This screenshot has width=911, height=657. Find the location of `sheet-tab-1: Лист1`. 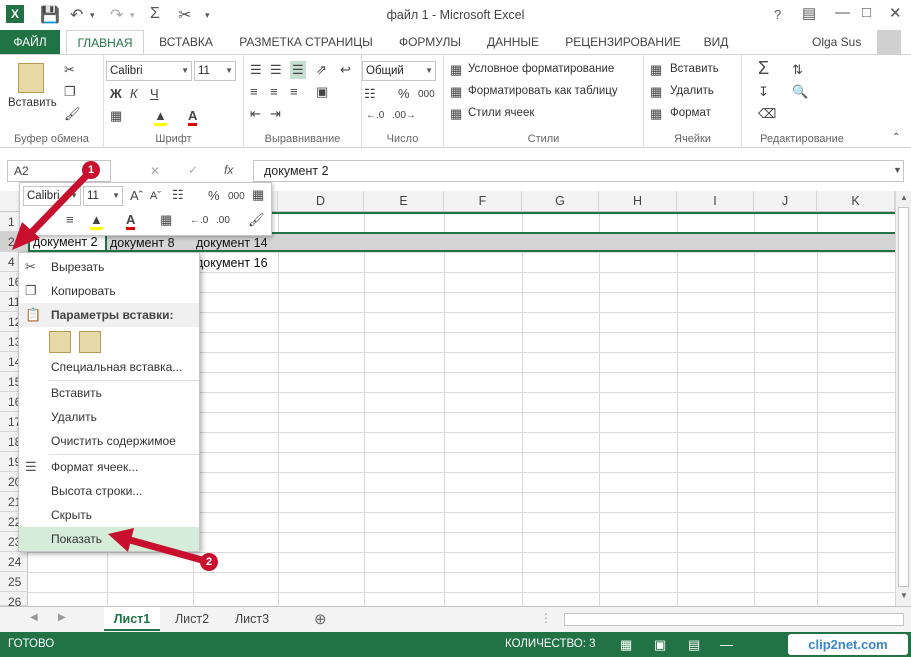

sheet-tab-1: Лист1 is located at coordinates (132, 619).